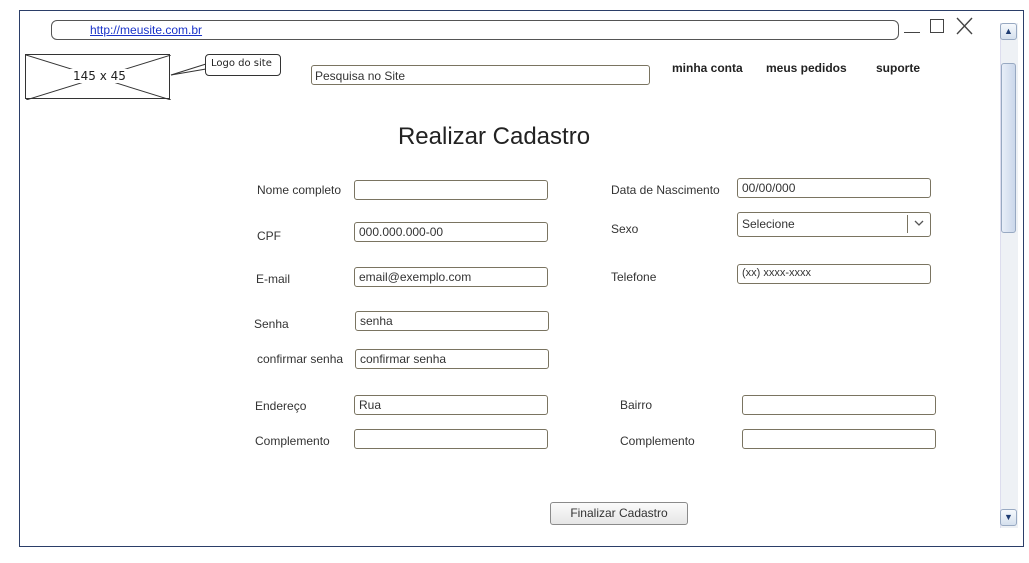 This screenshot has width=1029, height=563. Describe the element at coordinates (452, 321) in the screenshot. I see `senha-field: senha` at that location.